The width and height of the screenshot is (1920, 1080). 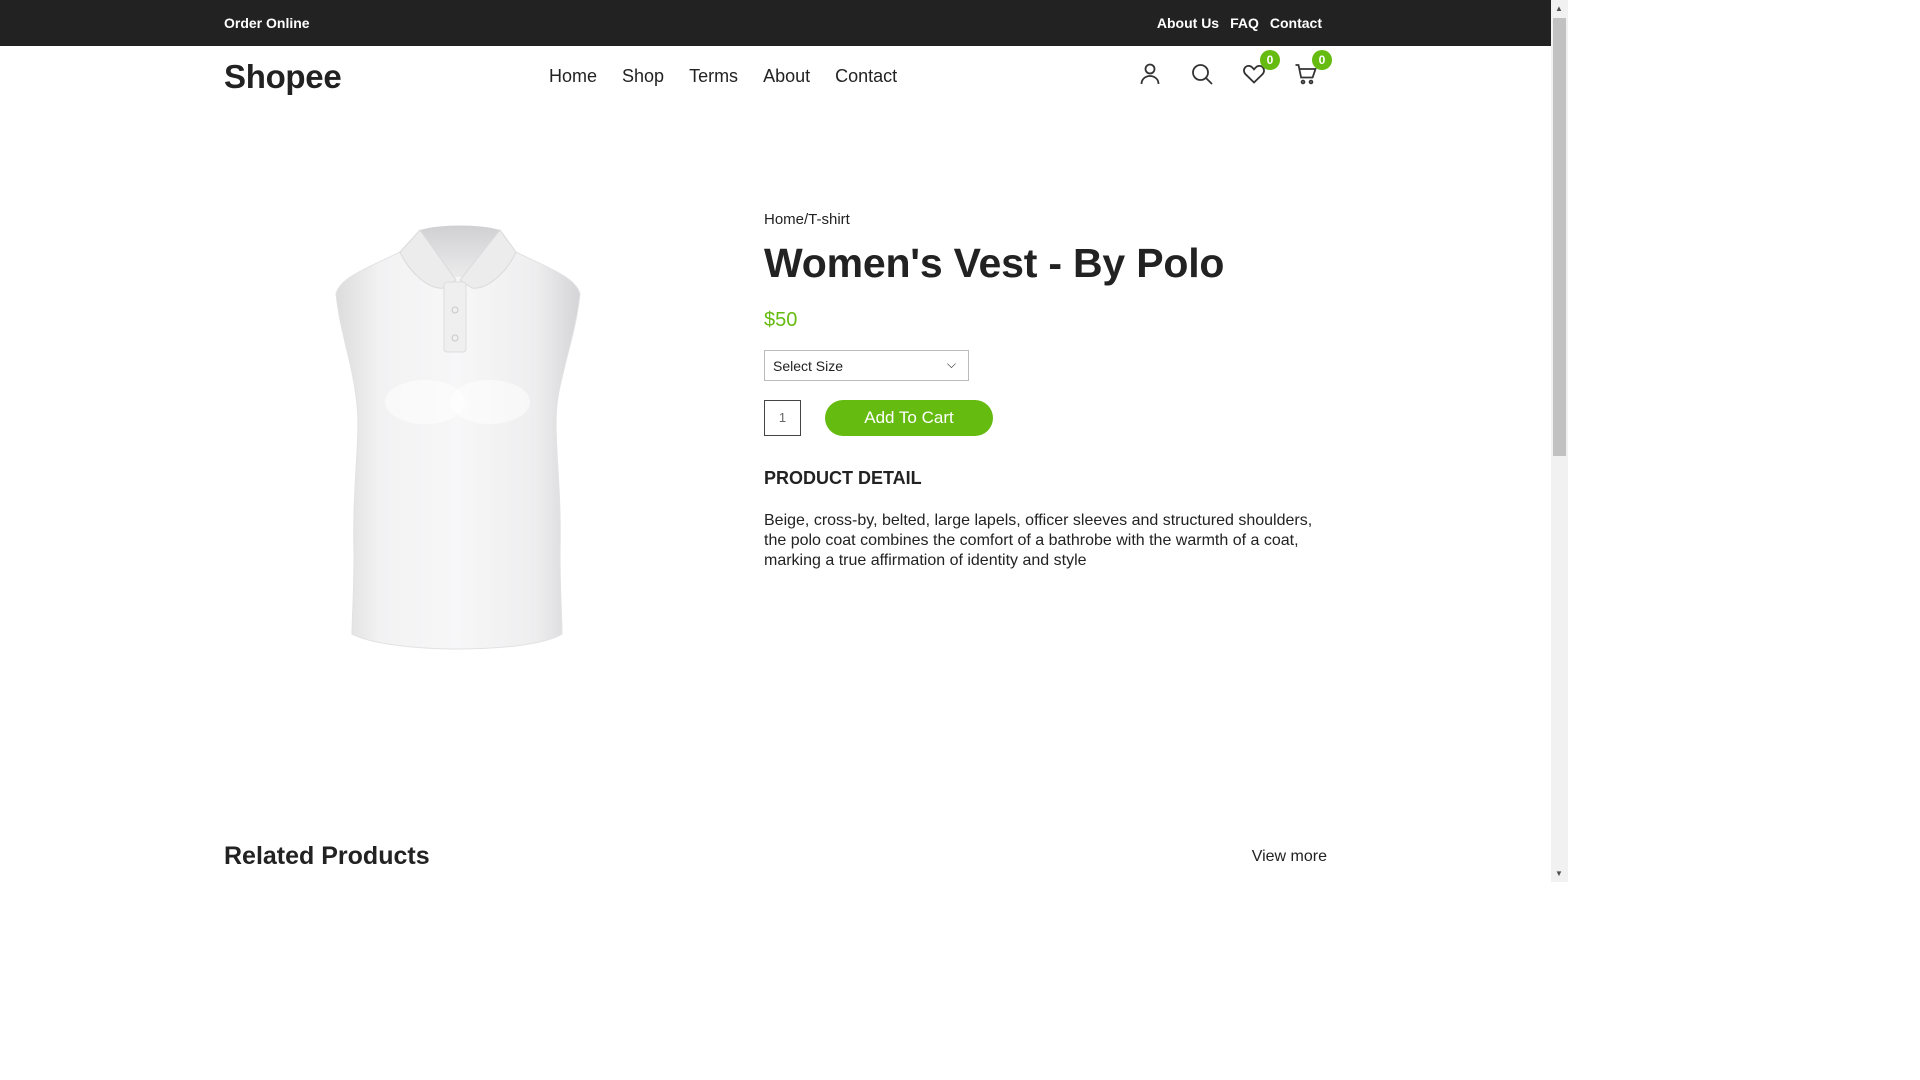 I want to click on nav-contact: Contact, so click(x=866, y=76).